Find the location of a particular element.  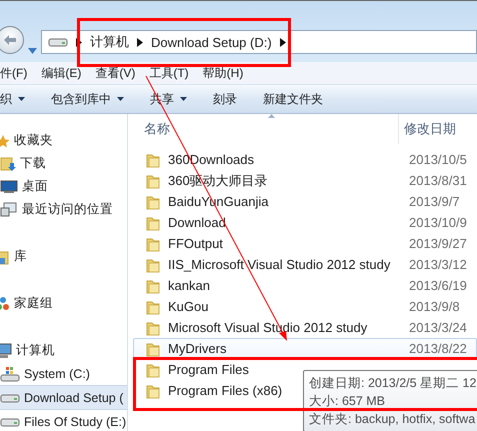

tooltip-line: 创建日期: 2013/2/5 星期二 12 is located at coordinates (393, 383).